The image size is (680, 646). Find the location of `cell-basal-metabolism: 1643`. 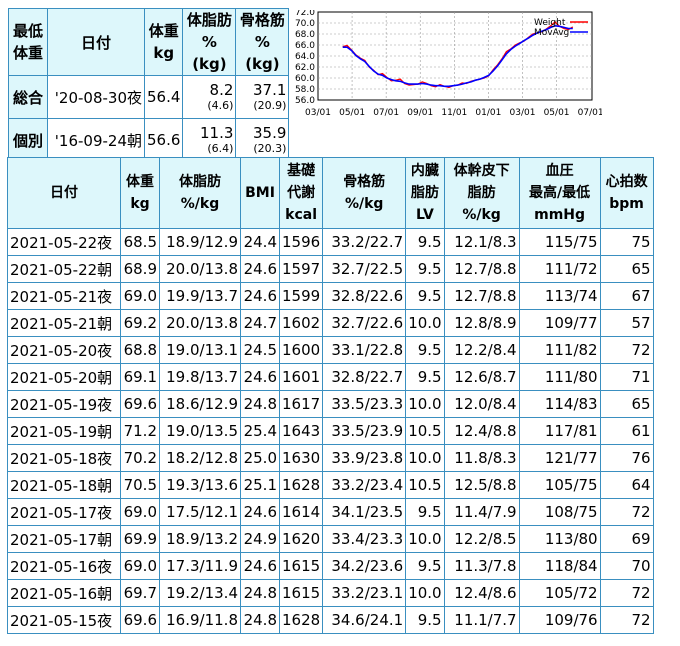

cell-basal-metabolism: 1643 is located at coordinates (301, 431).